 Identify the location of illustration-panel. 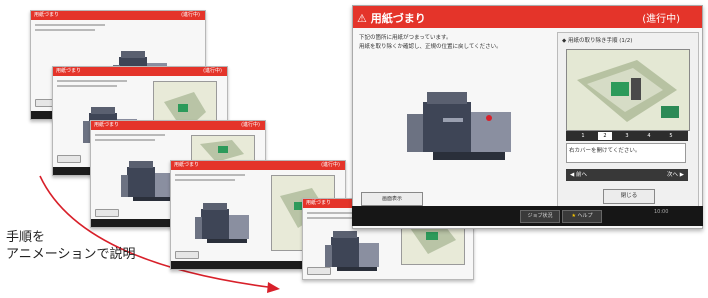
(628, 90).